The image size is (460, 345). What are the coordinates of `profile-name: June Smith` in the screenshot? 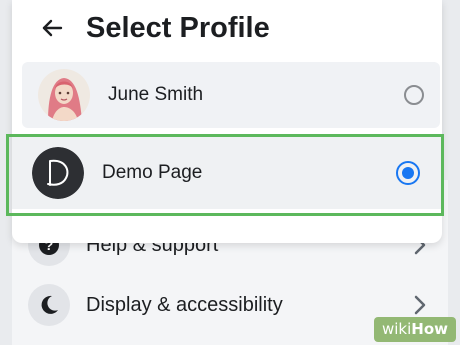 It's located at (156, 94).